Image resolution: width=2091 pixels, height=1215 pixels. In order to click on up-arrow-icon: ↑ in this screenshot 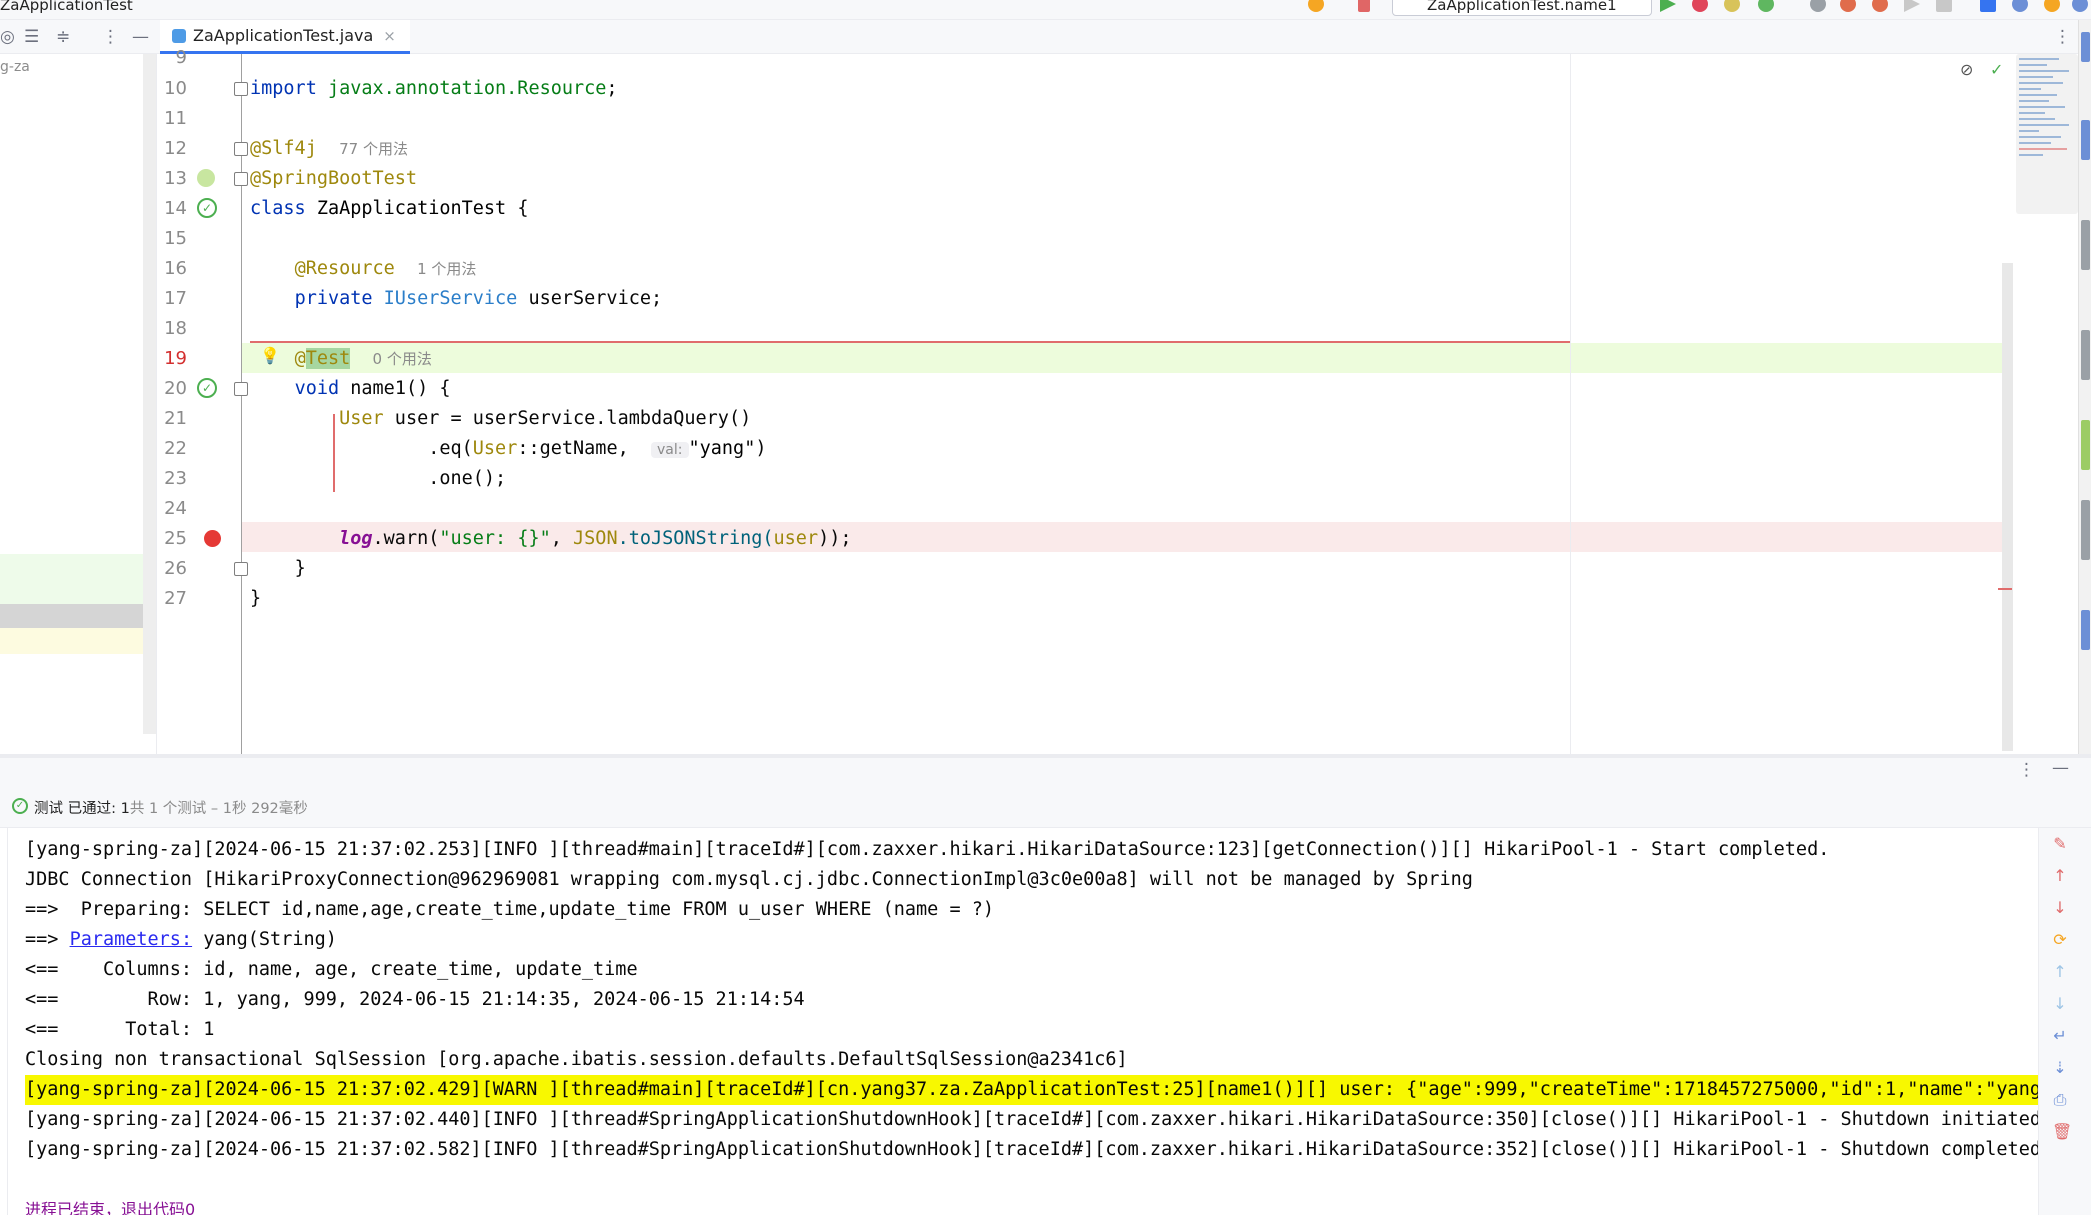, I will do `click(2060, 876)`.